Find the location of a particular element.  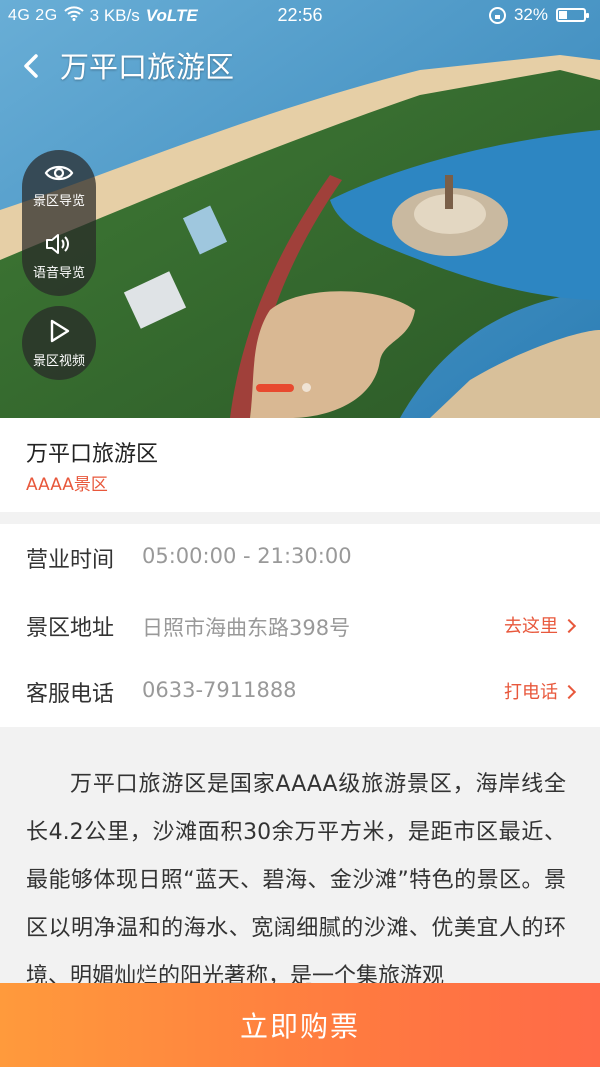

audio-guide-button: 语音导览 is located at coordinates (59, 256).